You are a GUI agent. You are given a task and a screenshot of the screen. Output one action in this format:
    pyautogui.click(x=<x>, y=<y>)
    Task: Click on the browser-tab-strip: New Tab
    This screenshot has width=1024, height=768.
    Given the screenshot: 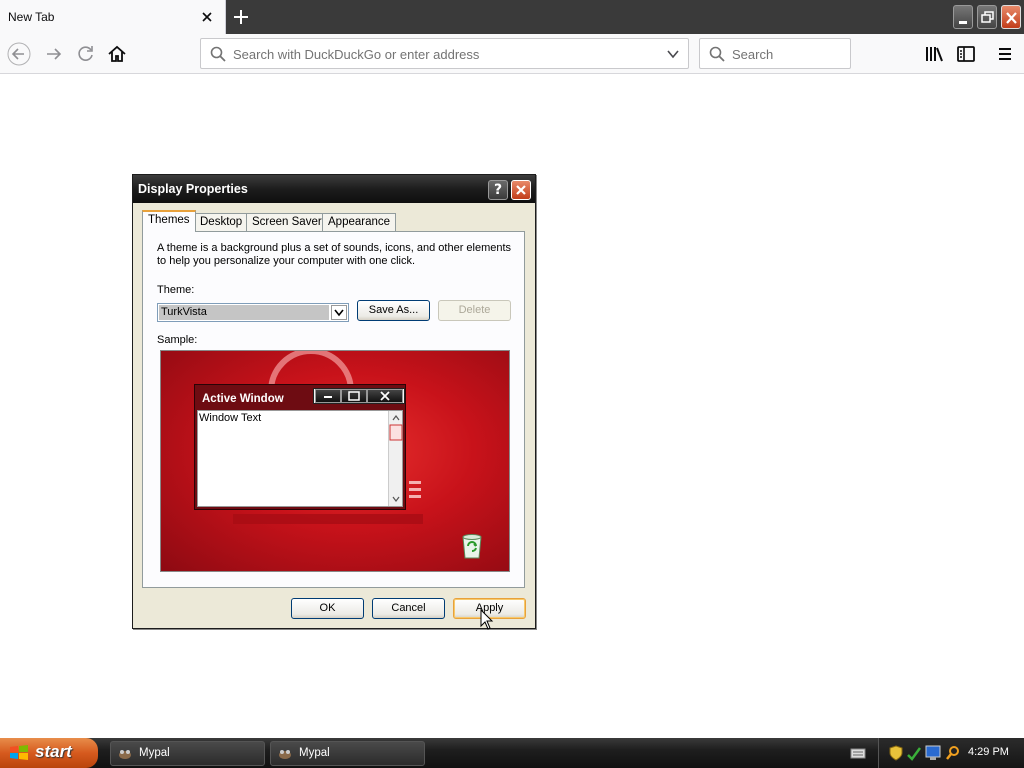 What is the action you would take?
    pyautogui.click(x=512, y=17)
    